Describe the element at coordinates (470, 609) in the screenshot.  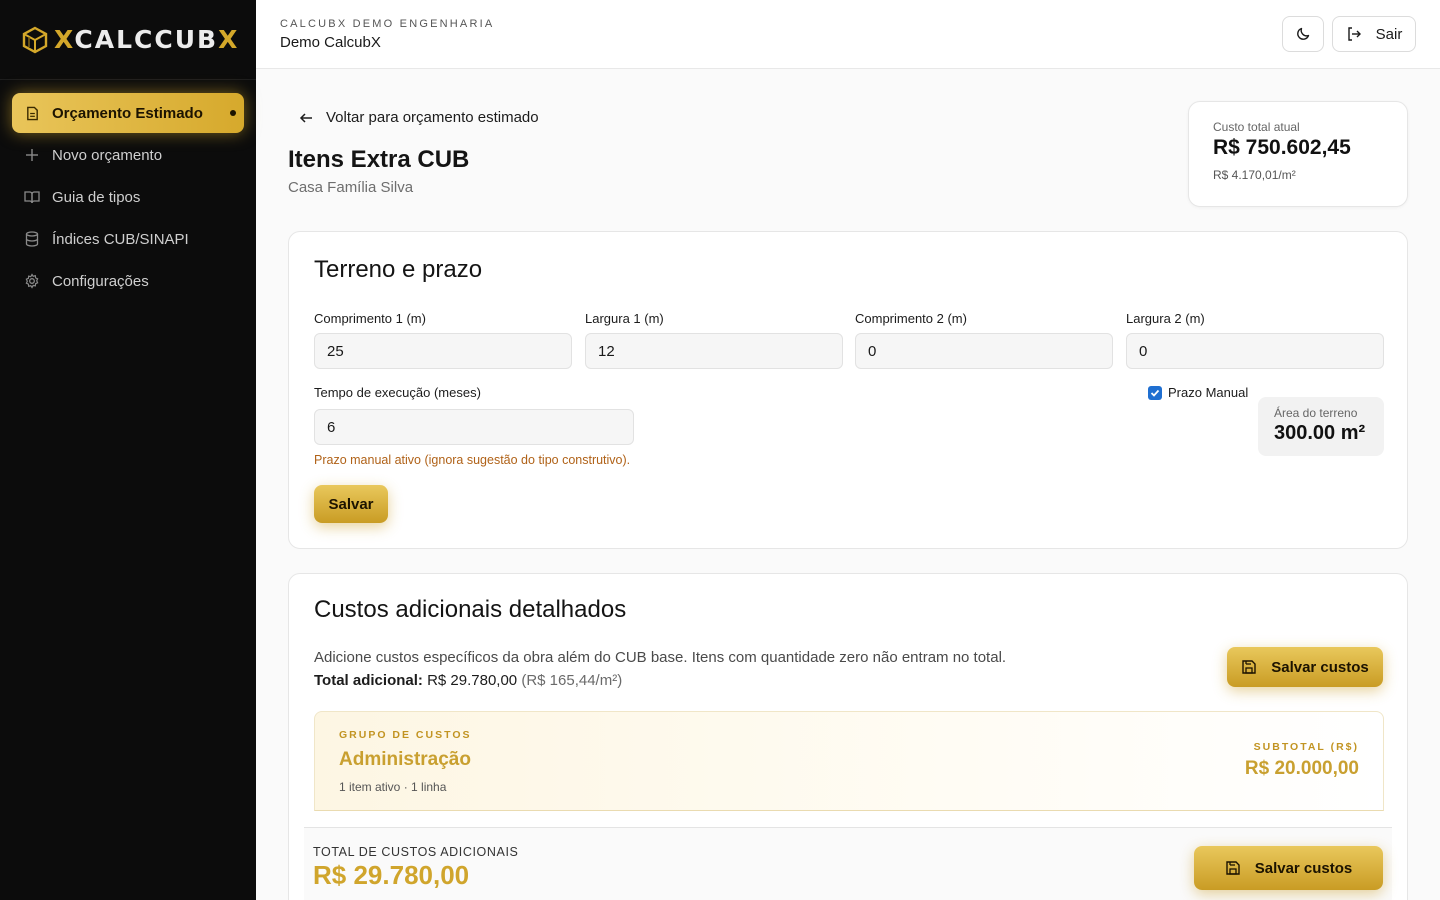
I see `extra-costs-title: Custos adicionais detalhados` at that location.